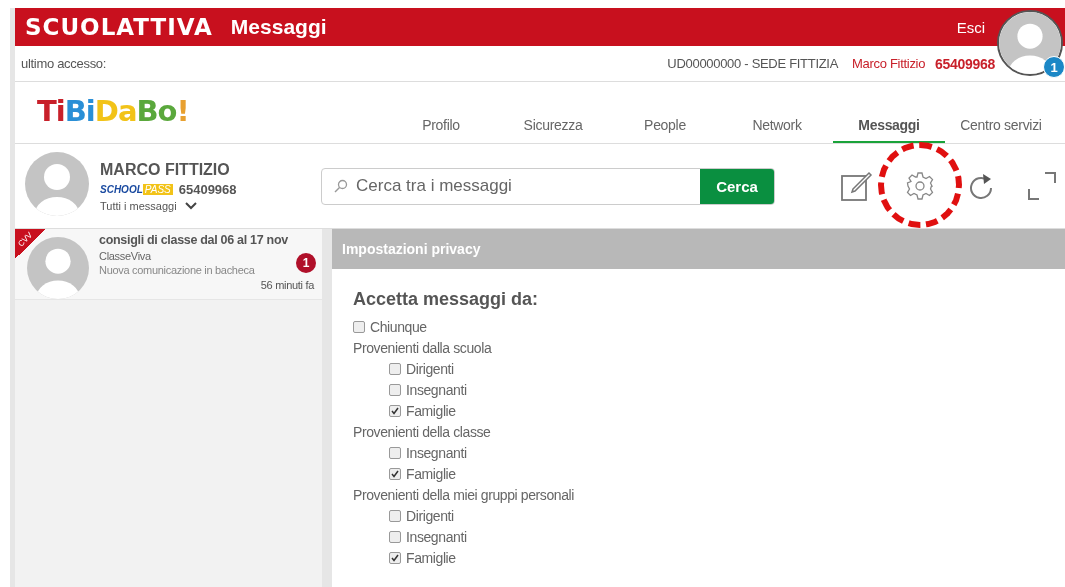 Image resolution: width=1065 pixels, height=587 pixels. What do you see at coordinates (1042, 186) in the screenshot?
I see `fullscreen-icon` at bounding box center [1042, 186].